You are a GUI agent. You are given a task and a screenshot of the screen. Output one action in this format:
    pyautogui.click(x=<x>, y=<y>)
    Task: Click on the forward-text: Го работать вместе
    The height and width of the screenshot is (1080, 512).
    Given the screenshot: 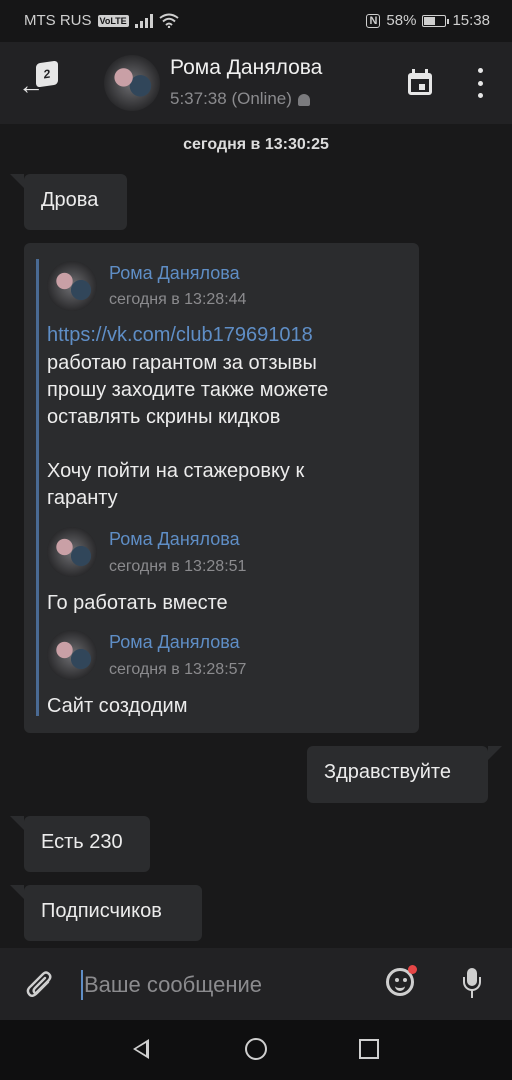 What is the action you would take?
    pyautogui.click(x=137, y=603)
    